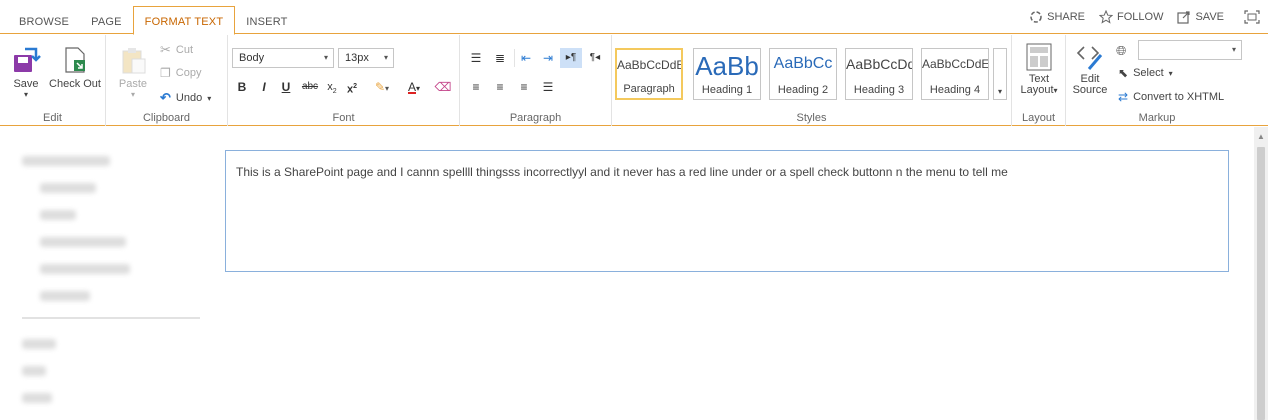 This screenshot has width=1268, height=420. What do you see at coordinates (1123, 73) in the screenshot?
I see `cursor-icon: ⬉` at bounding box center [1123, 73].